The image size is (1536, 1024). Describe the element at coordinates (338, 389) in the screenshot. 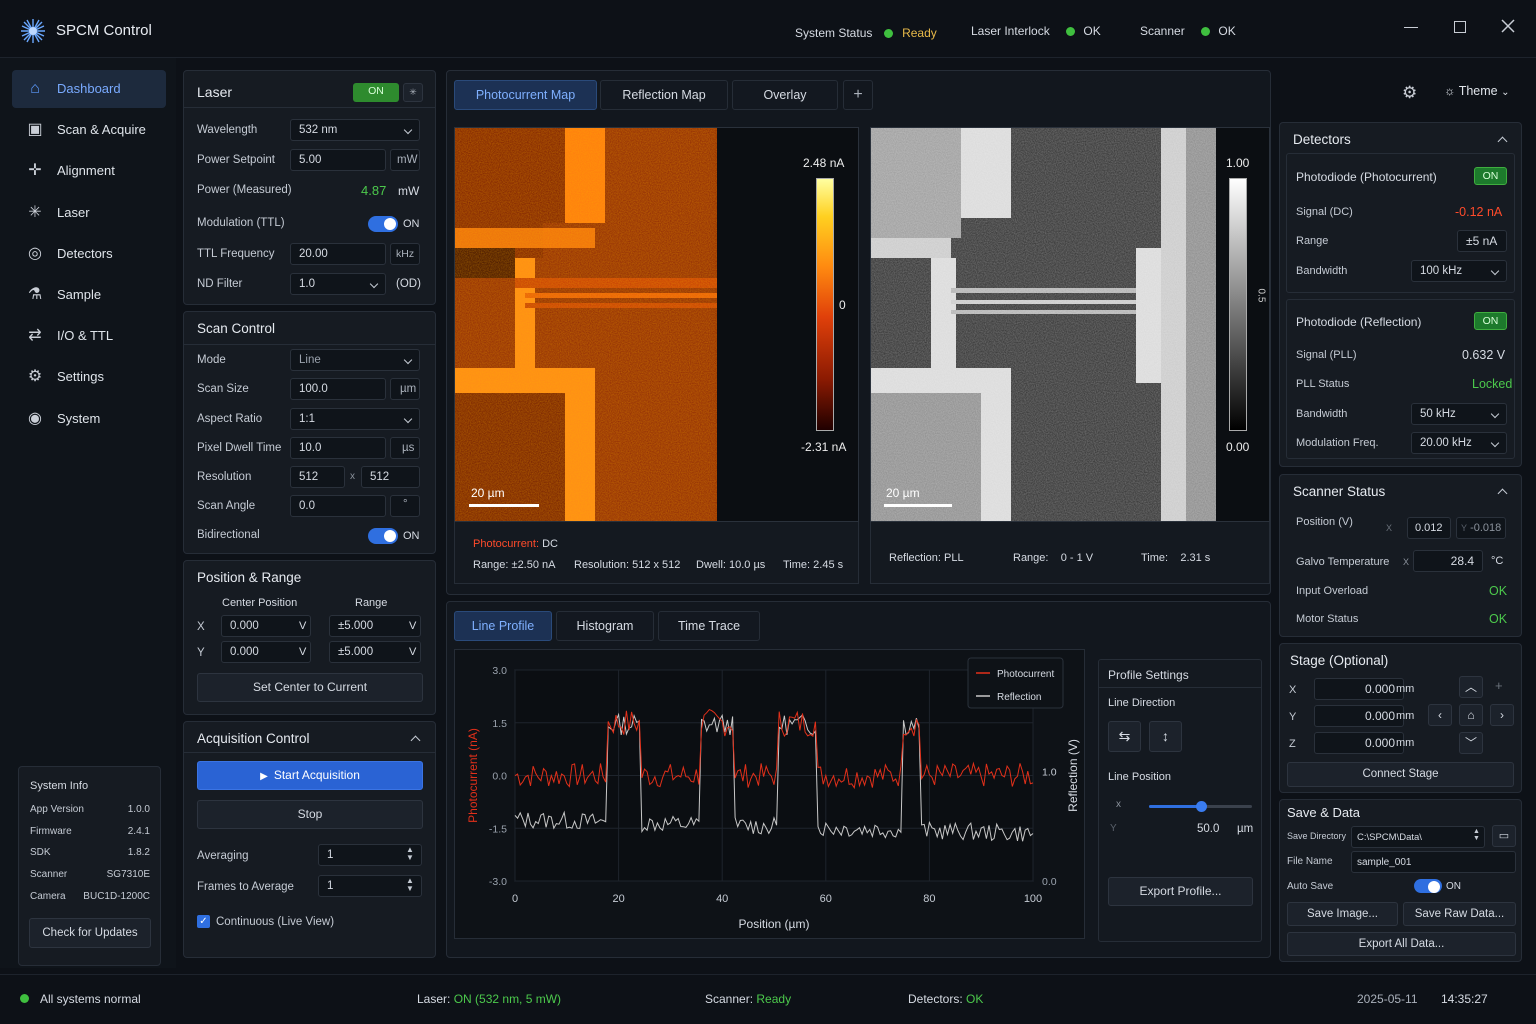

I see `scan-size-input: 100.0` at that location.